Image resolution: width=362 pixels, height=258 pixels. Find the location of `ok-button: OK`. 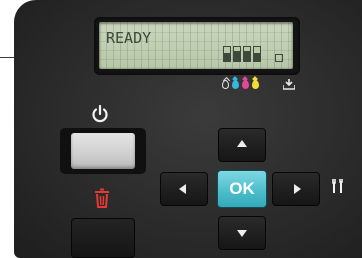

ok-button: OK is located at coordinates (242, 189).